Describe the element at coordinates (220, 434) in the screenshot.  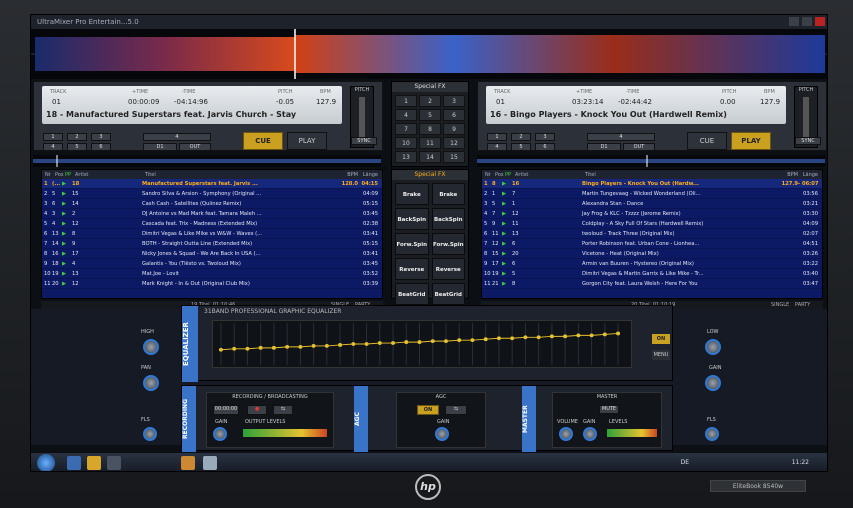
I see `recording-gain-knob` at that location.